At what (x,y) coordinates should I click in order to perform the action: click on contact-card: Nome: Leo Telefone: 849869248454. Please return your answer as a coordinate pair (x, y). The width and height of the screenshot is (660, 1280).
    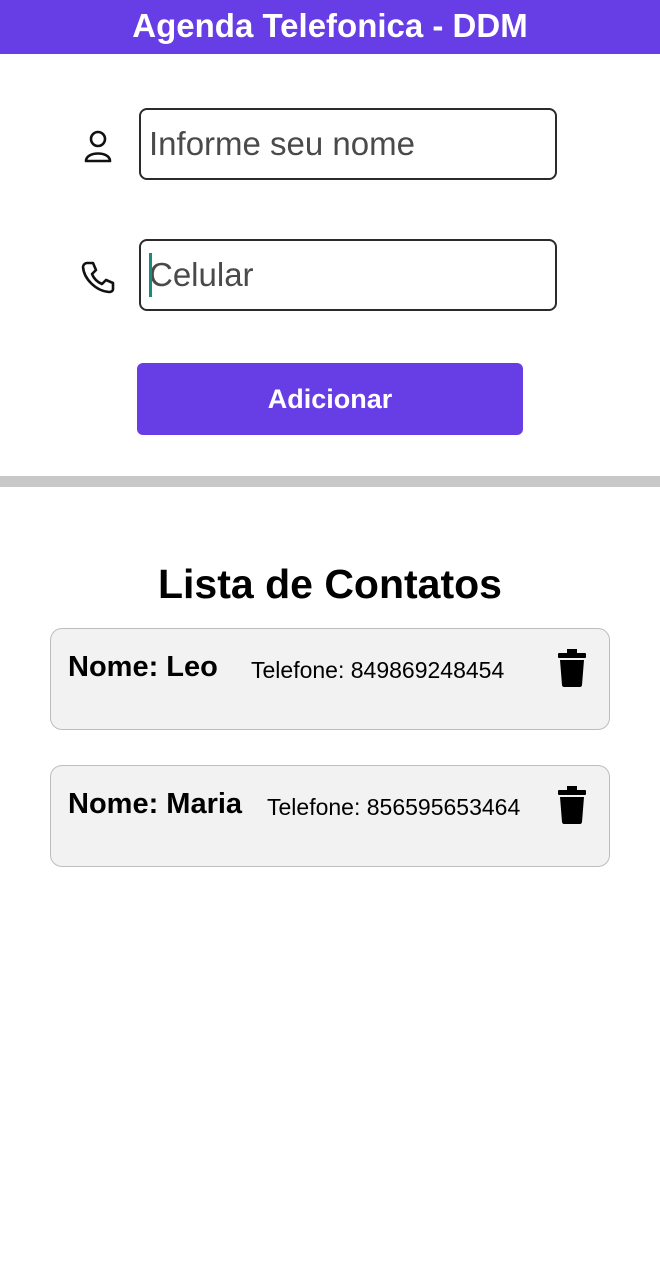
    Looking at the image, I should click on (330, 679).